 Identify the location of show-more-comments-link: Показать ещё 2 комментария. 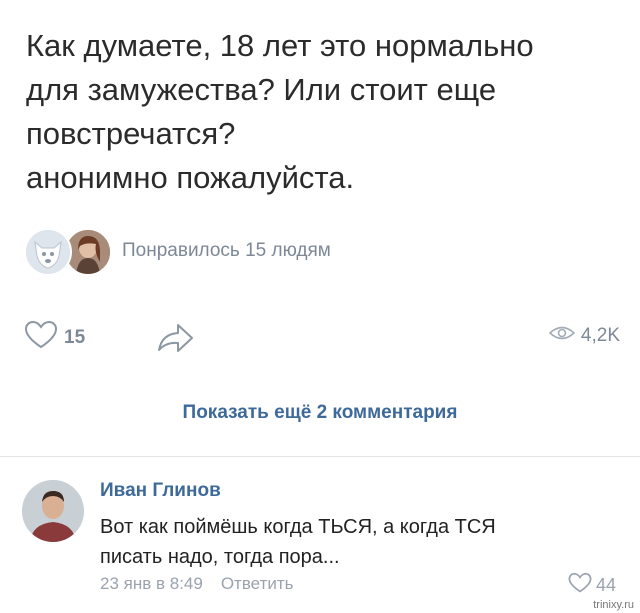
(320, 413).